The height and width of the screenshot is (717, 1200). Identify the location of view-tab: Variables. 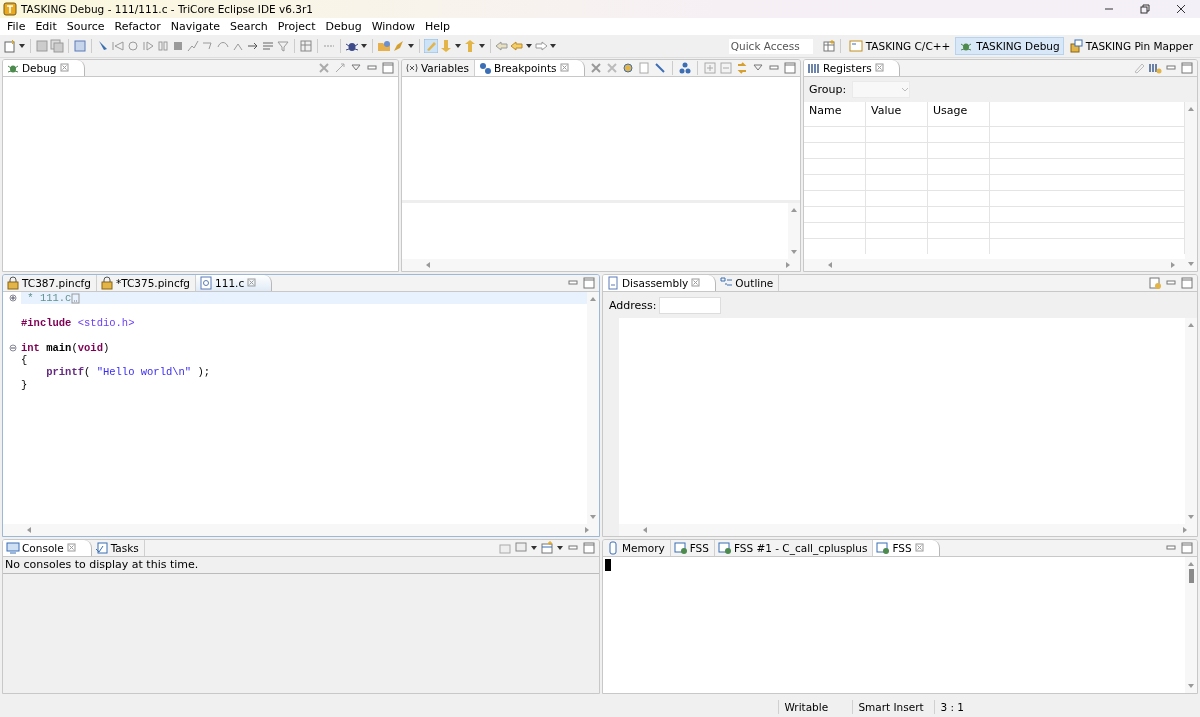
(438, 68).